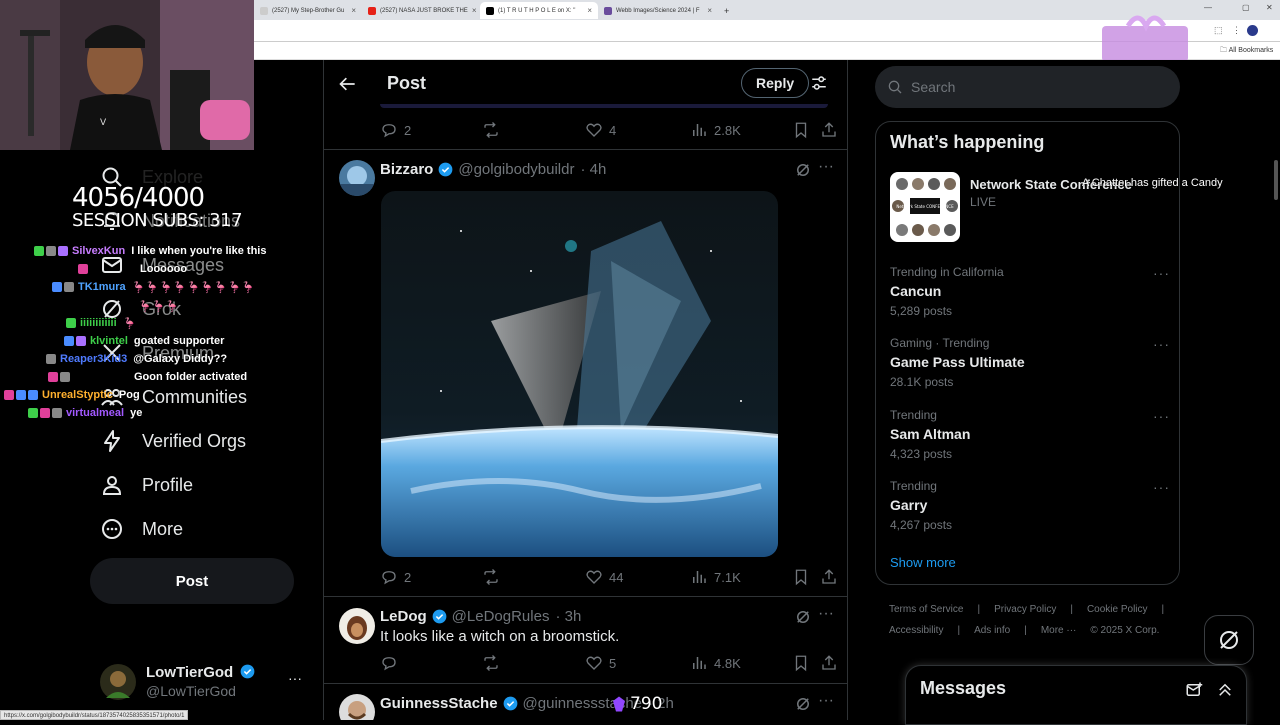 The image size is (1280, 725). What do you see at coordinates (211, 683) in the screenshot?
I see `account-switcher: LowTierGod @LowTierGod ···` at bounding box center [211, 683].